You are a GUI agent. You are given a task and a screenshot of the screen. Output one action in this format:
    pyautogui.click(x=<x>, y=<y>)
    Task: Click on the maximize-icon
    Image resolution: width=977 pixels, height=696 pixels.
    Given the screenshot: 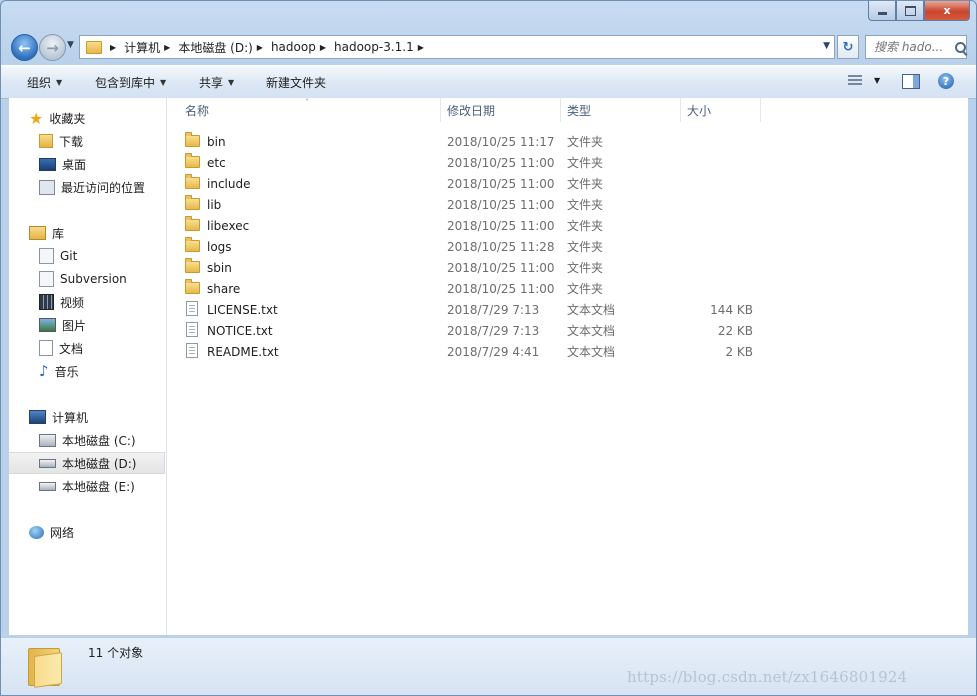 What is the action you would take?
    pyautogui.click(x=910, y=10)
    